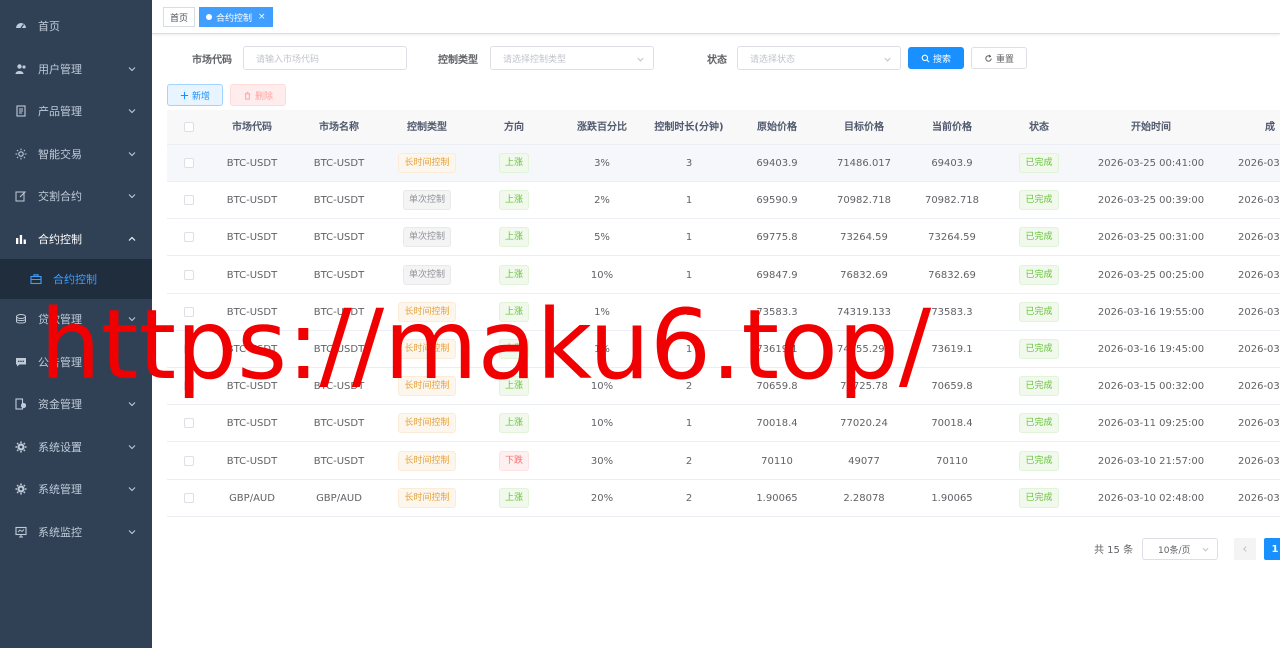  Describe the element at coordinates (60, 154) in the screenshot. I see `sidebar-item-label: 智能交易` at that location.